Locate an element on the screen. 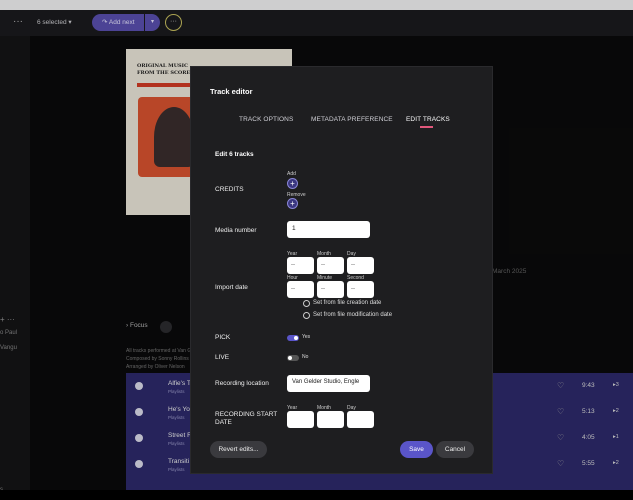 This screenshot has height=500, width=633. recording-day-input is located at coordinates (360, 419).